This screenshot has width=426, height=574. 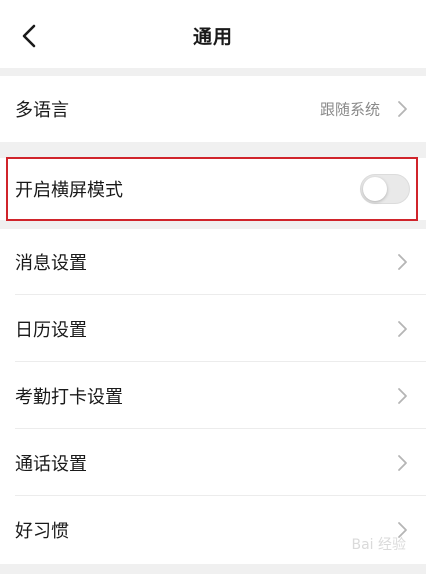 I want to click on landscape-mode-toggle, so click(x=385, y=189).